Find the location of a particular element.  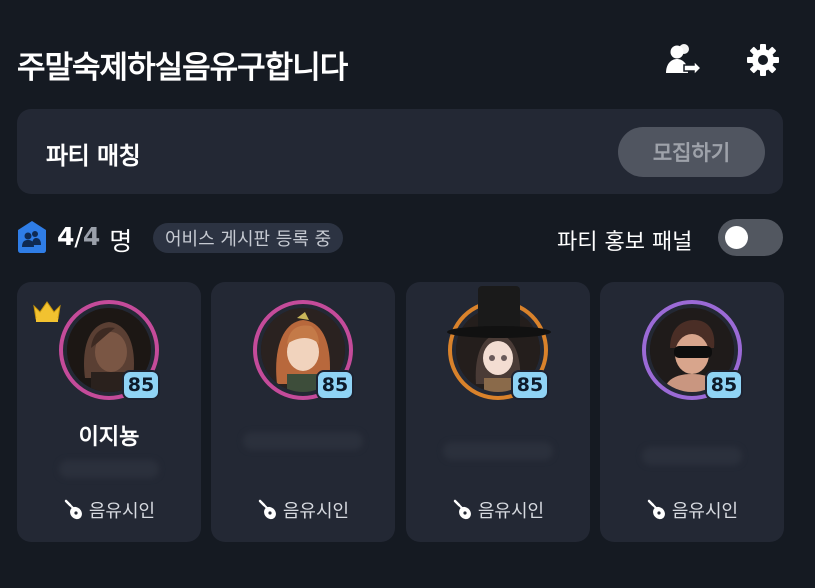

recruit-button: 모집하기 is located at coordinates (691, 152).